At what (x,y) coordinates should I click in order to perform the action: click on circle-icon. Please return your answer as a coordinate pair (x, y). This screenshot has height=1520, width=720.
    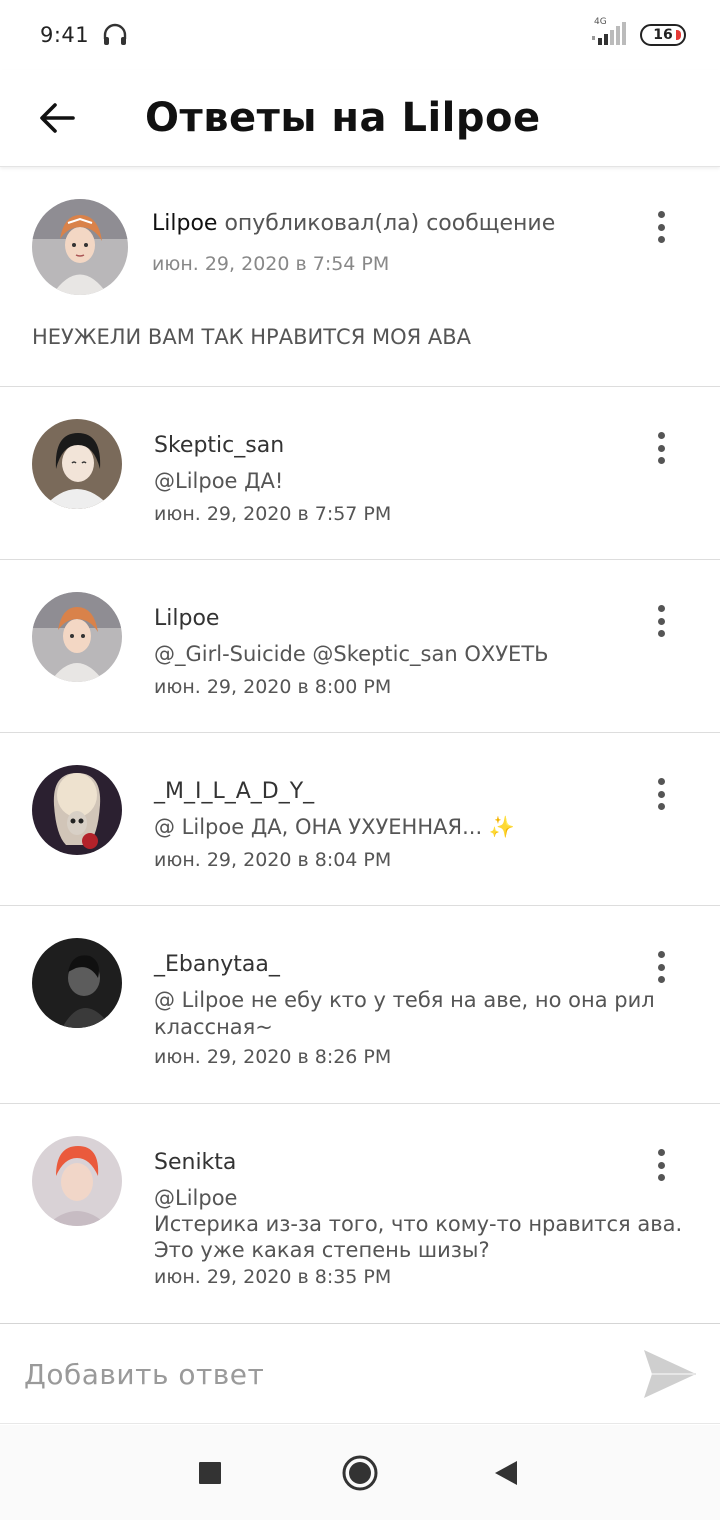
    Looking at the image, I should click on (360, 1473).